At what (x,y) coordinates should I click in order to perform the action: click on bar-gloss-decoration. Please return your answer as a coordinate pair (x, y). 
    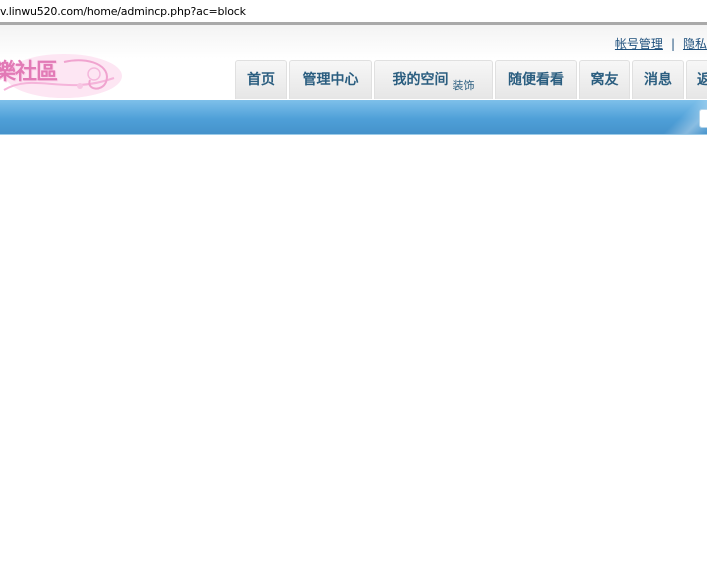
    Looking at the image, I should click on (677, 117).